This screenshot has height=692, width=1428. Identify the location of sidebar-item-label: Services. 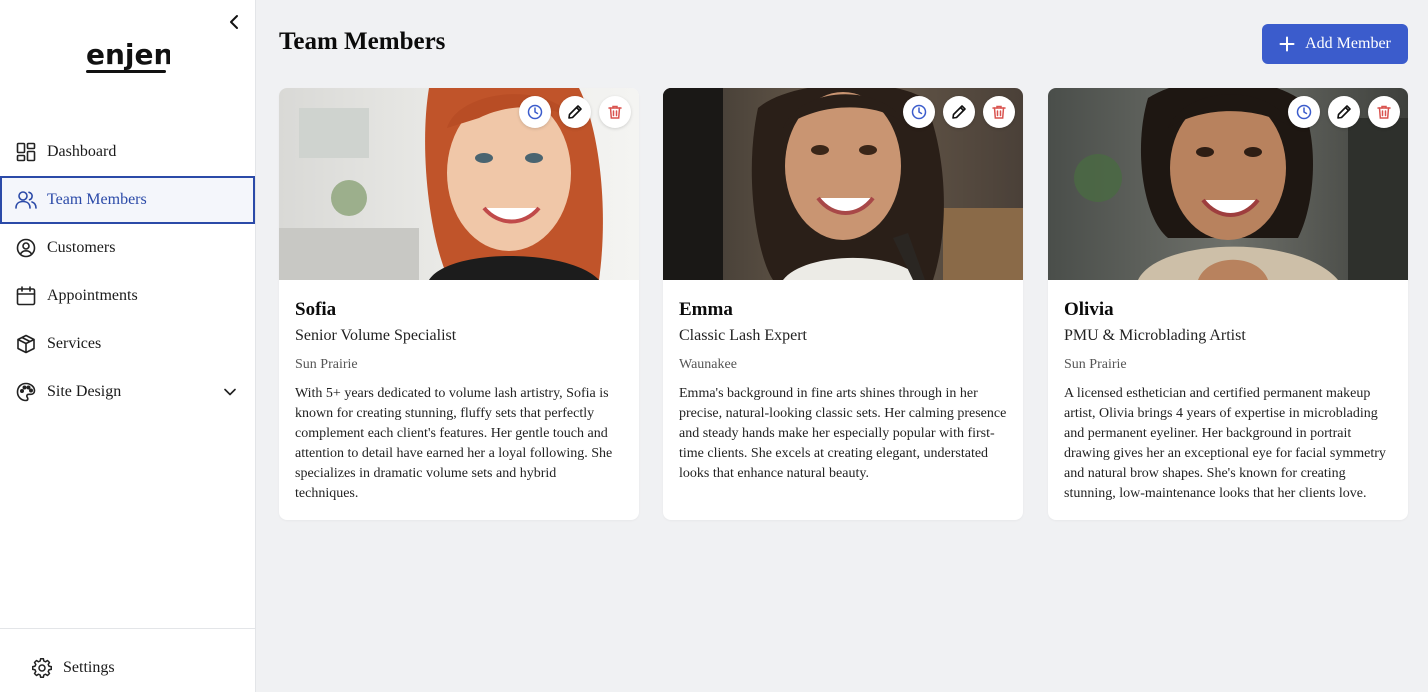
(74, 343).